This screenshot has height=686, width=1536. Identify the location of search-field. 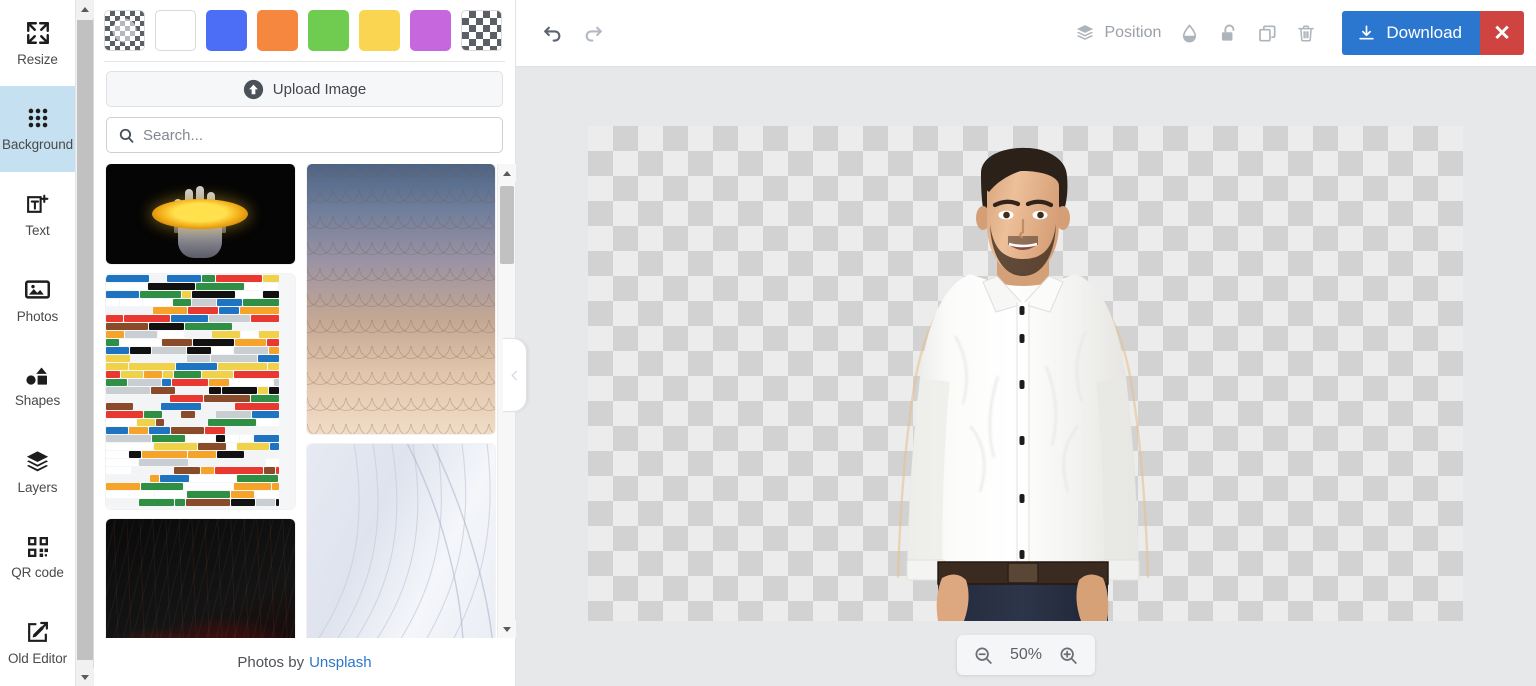
(304, 135).